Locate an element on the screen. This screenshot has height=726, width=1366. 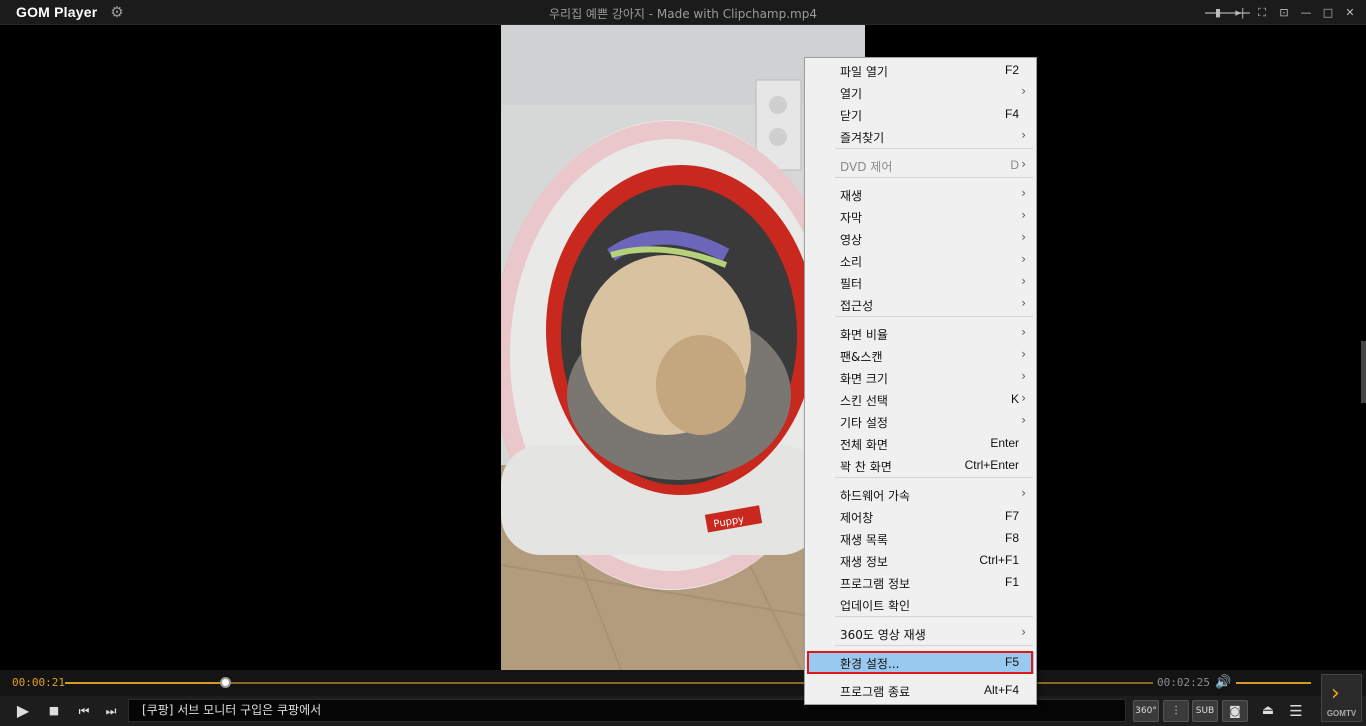
menu-item: 팬&스캔 › is located at coordinates (920, 356).